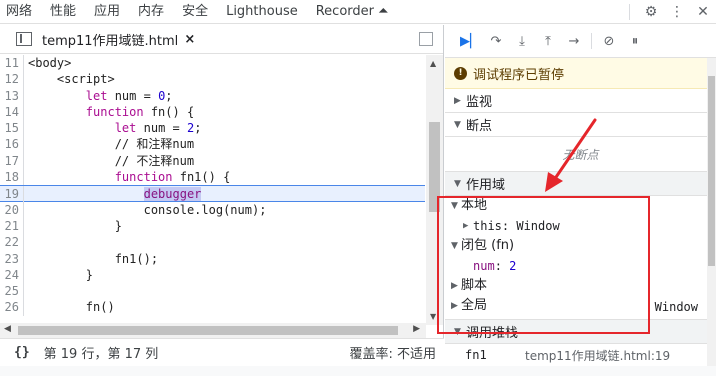 The image size is (716, 376). What do you see at coordinates (580, 154) in the screenshot?
I see `no-breakpoints-message: 无断点` at bounding box center [580, 154].